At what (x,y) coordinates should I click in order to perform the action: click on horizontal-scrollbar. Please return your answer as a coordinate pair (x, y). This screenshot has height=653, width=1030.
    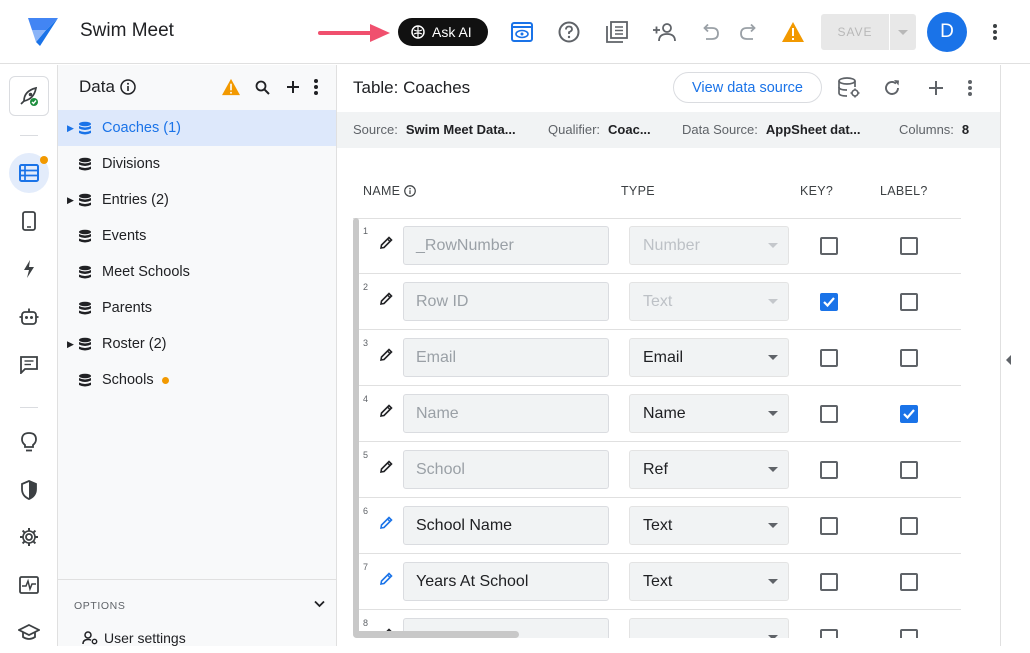
    Looking at the image, I should click on (436, 634).